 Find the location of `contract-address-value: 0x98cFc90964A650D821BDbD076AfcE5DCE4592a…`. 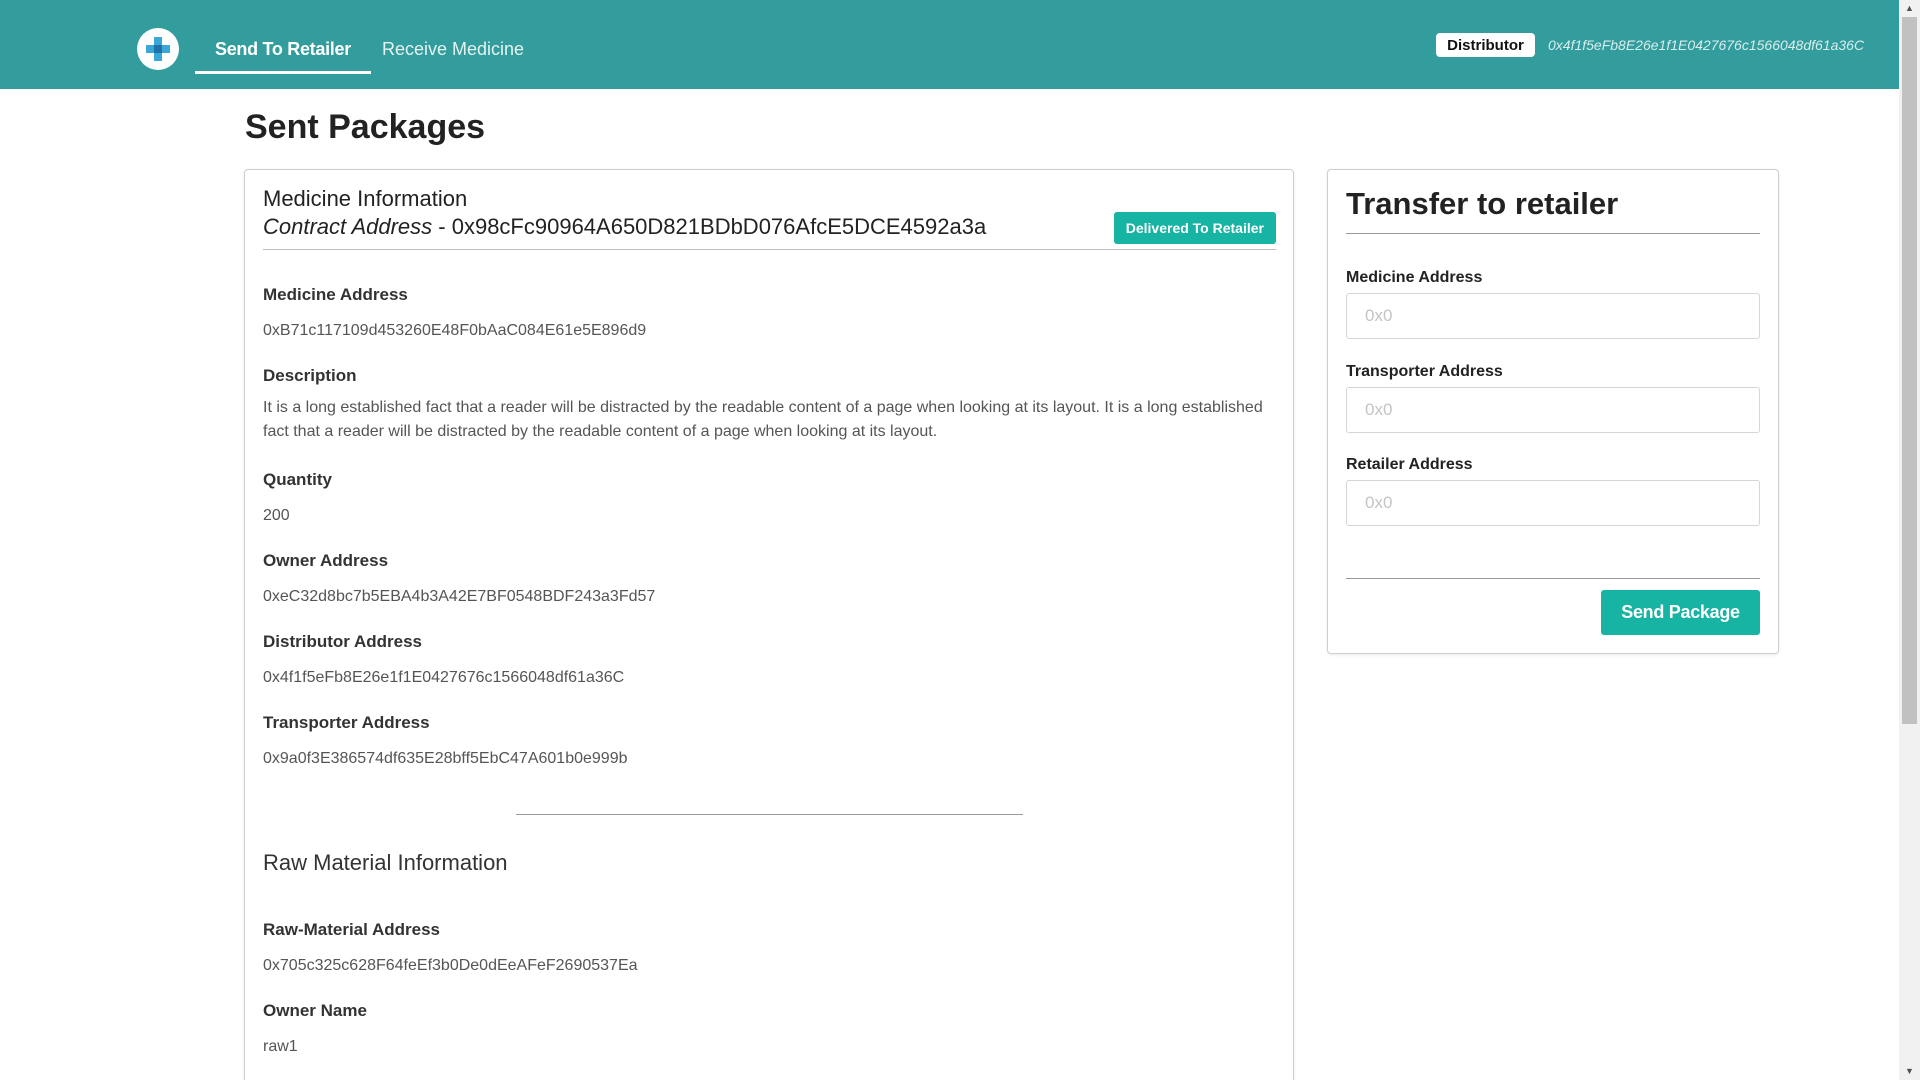

contract-address-value: 0x98cFc90964A650D821BDbD076AfcE5DCE4592a… is located at coordinates (719, 226).